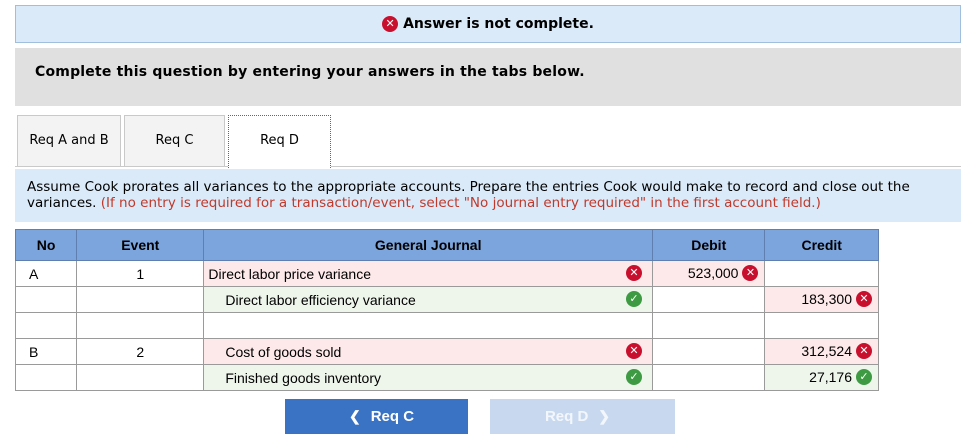 This screenshot has width=975, height=444. I want to click on tab-divider, so click(488, 166).